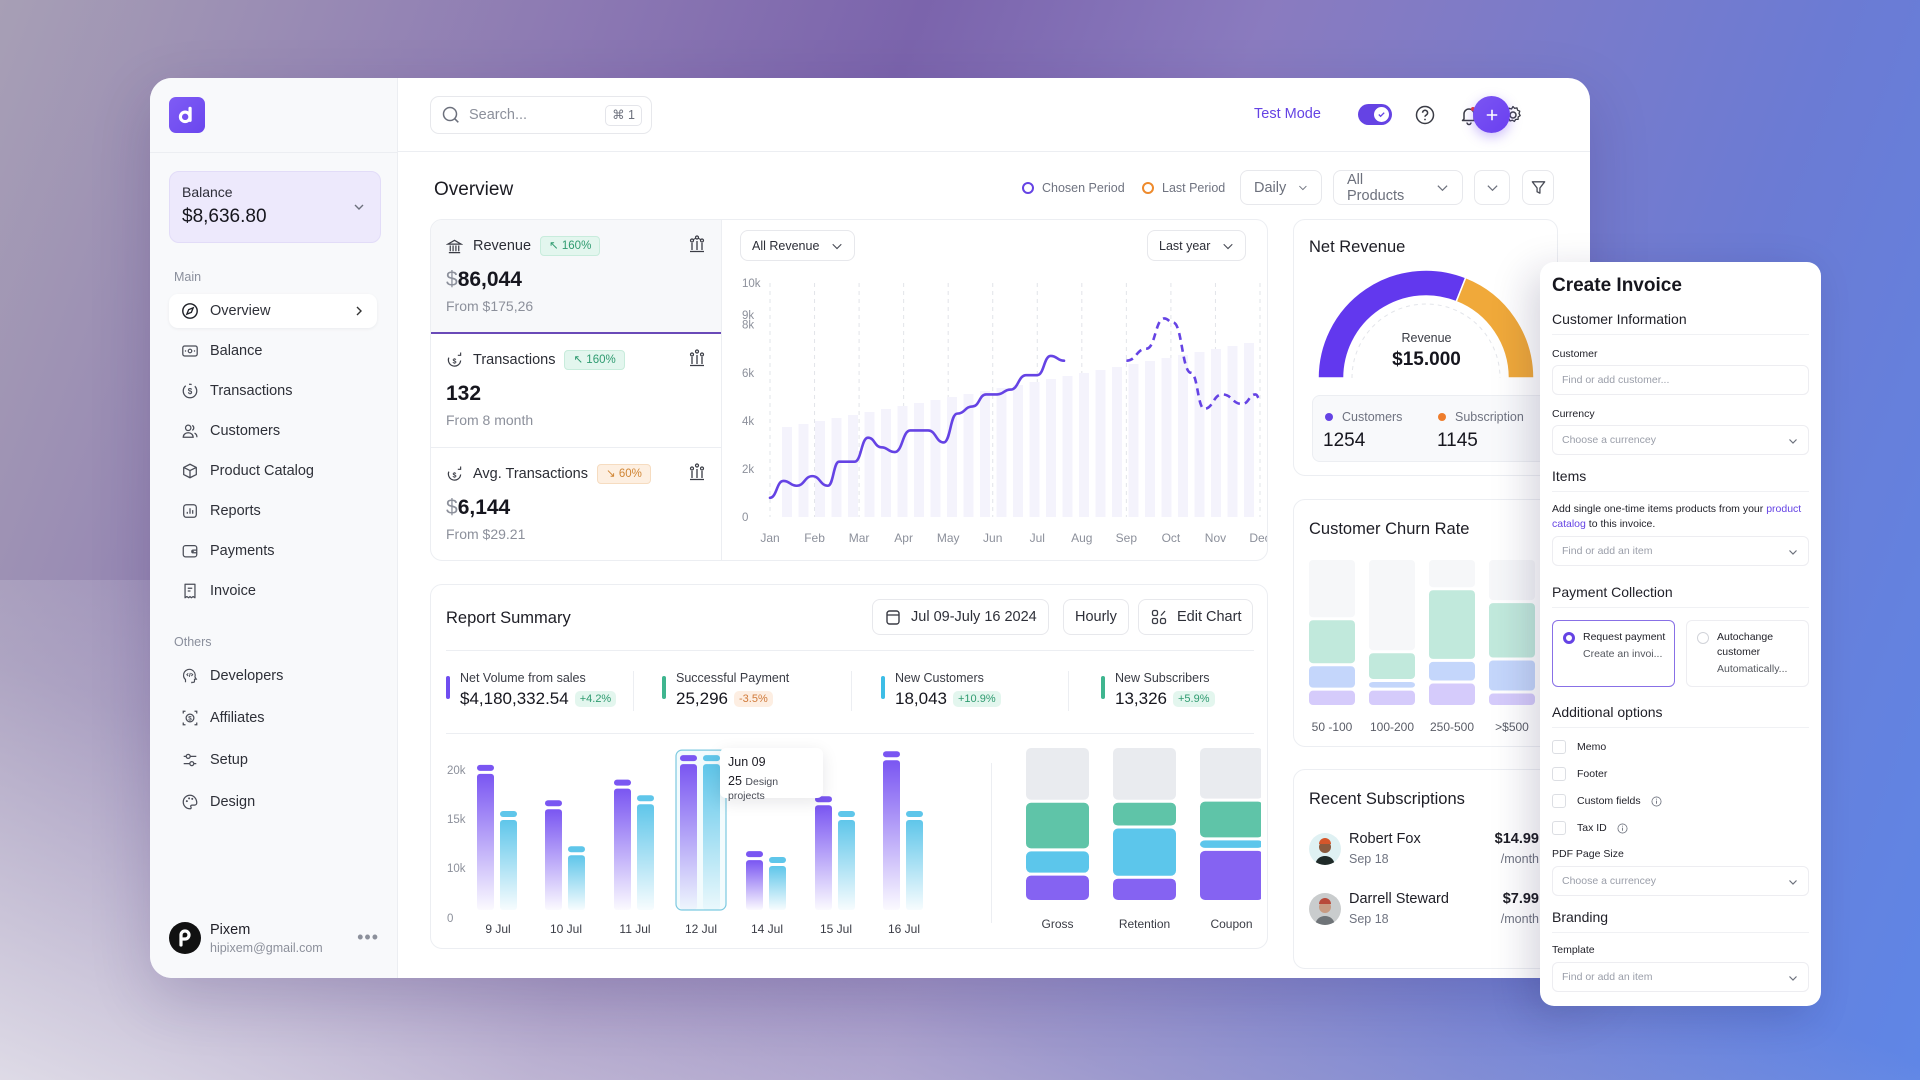 The image size is (1920, 1080). I want to click on sidebar-item-customers: Customers, so click(273, 431).